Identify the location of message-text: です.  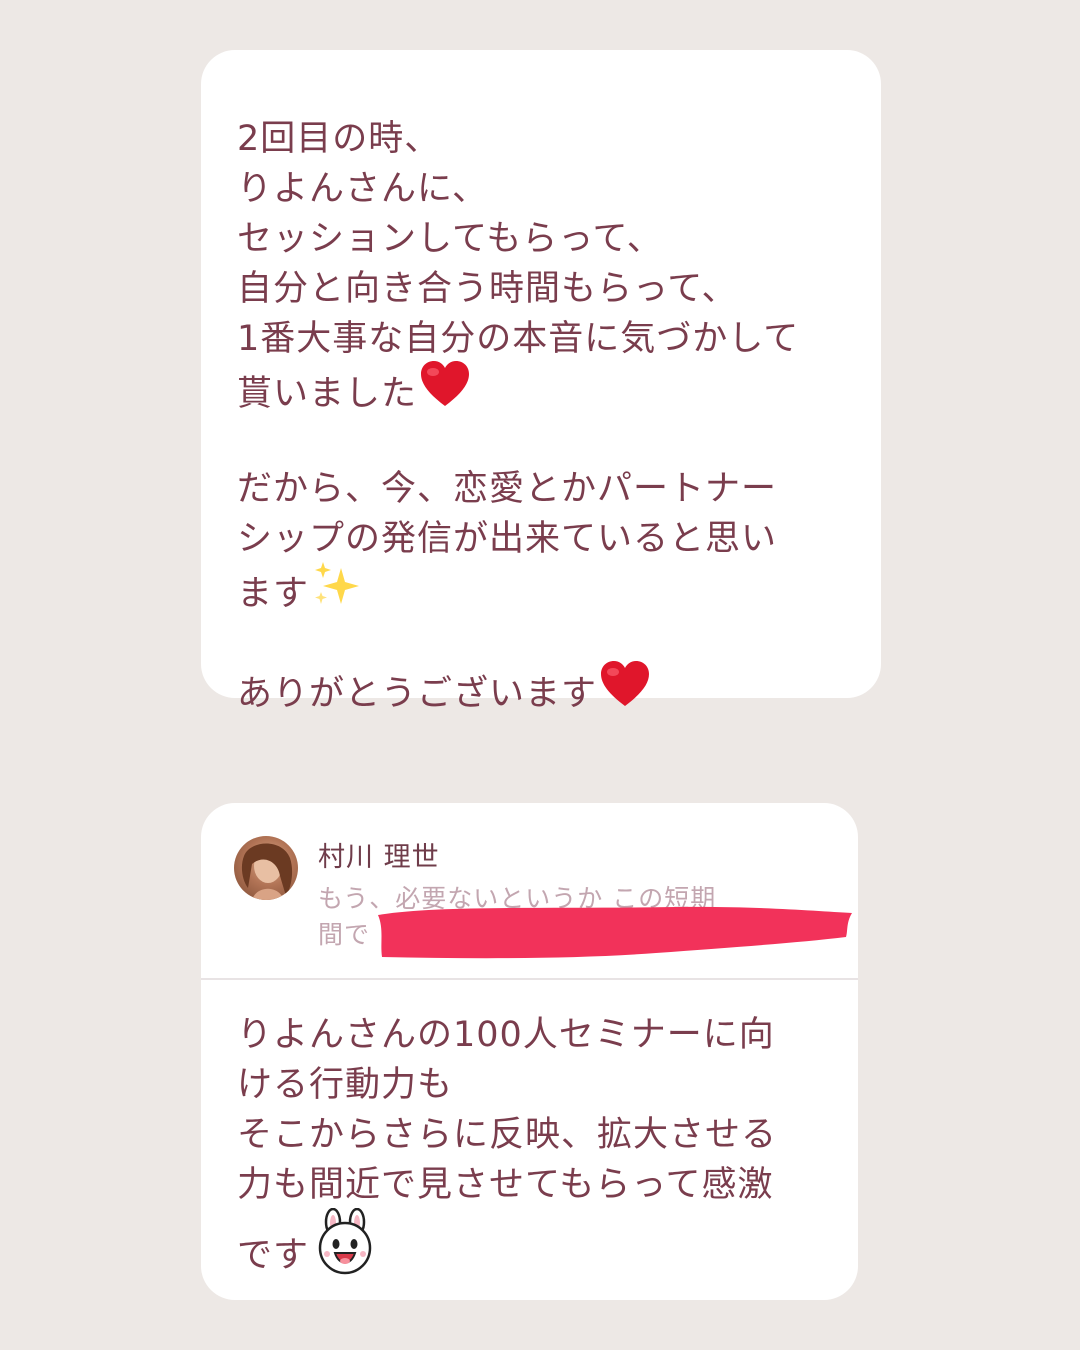
(273, 1255).